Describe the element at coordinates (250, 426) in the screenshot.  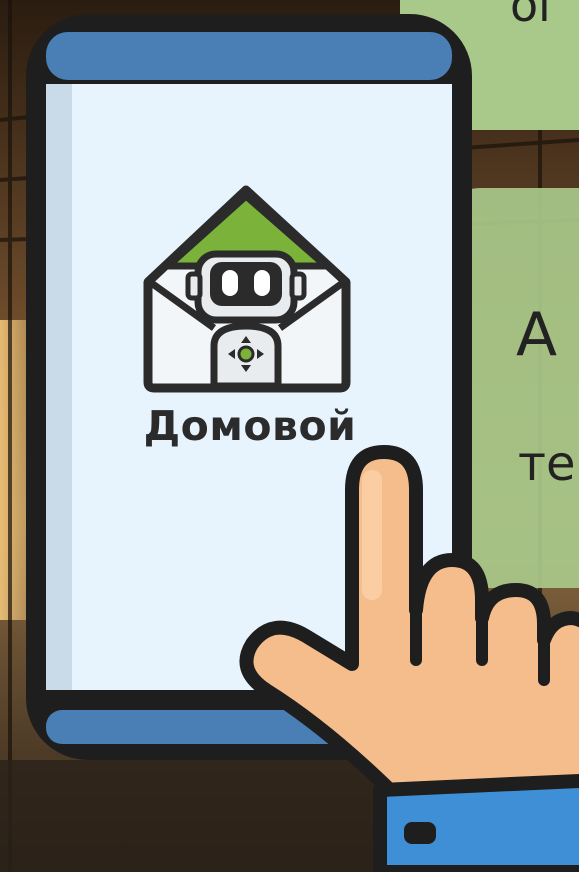
I see `app-title: Домовой` at that location.